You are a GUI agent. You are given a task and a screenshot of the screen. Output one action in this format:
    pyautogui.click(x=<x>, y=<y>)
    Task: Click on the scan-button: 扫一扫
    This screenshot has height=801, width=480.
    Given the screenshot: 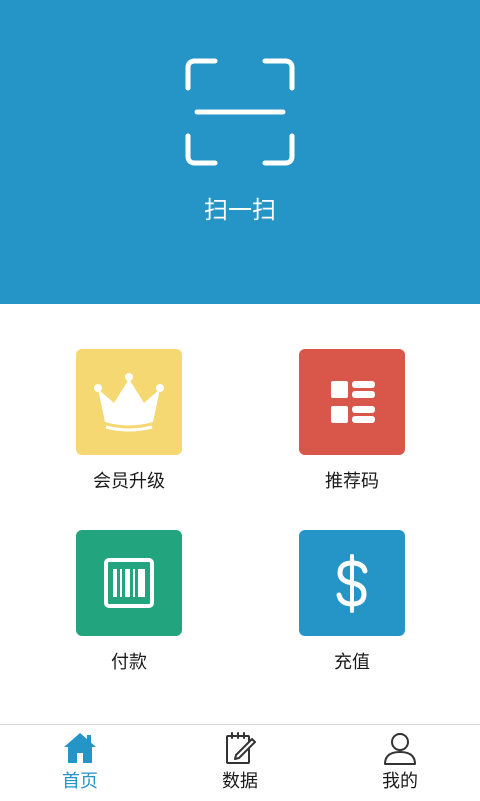 What is the action you would take?
    pyautogui.click(x=240, y=140)
    